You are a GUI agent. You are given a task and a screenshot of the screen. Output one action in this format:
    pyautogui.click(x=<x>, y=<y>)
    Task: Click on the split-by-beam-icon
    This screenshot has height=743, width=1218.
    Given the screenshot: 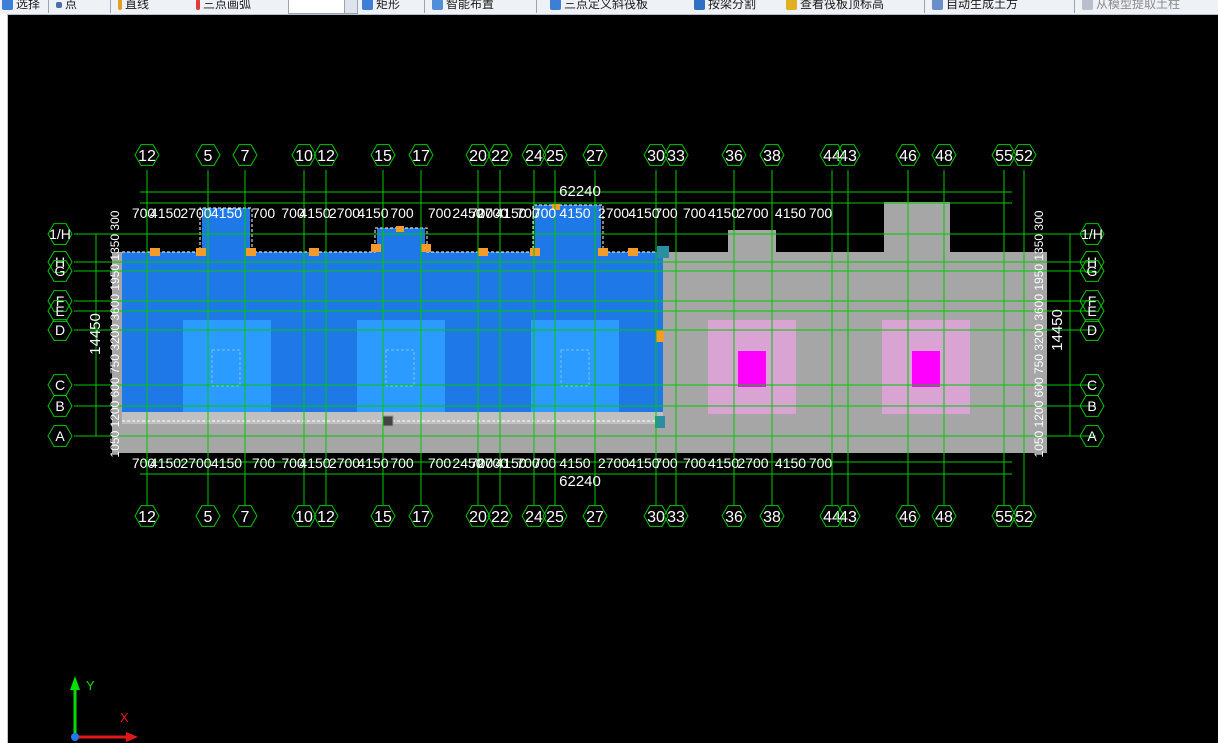 What is the action you would take?
    pyautogui.click(x=699, y=5)
    